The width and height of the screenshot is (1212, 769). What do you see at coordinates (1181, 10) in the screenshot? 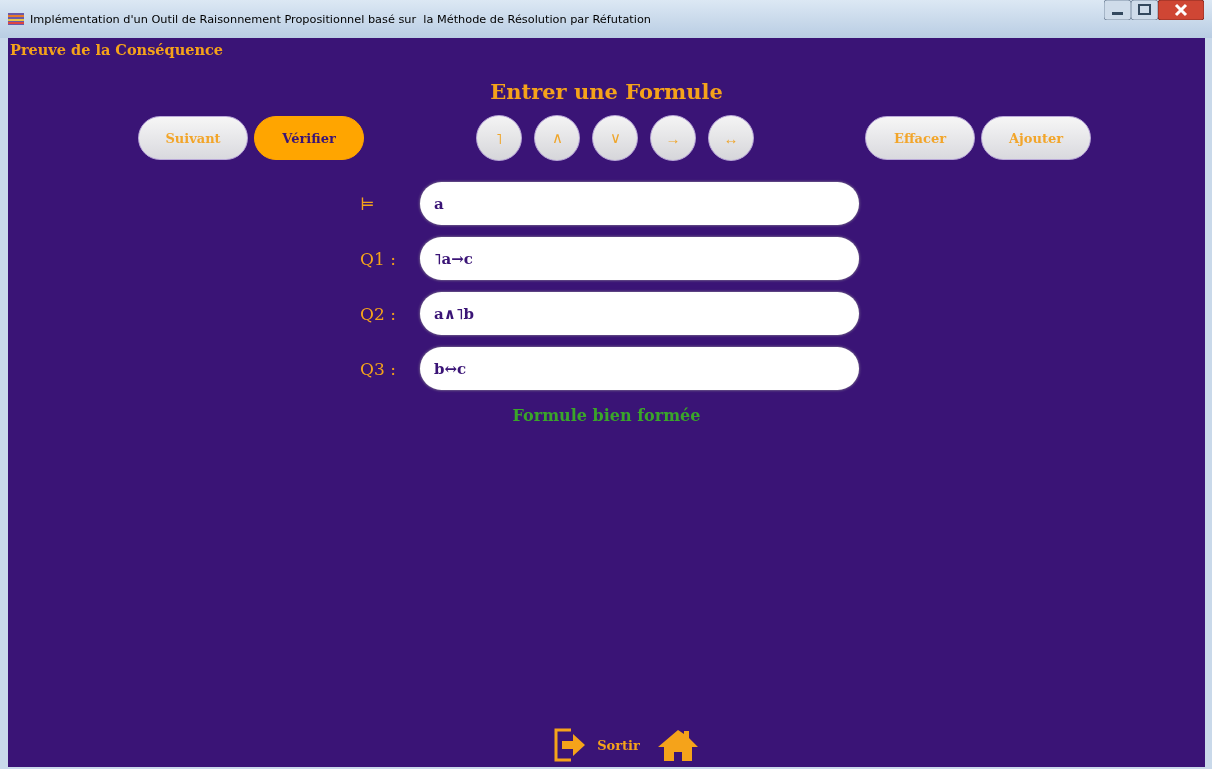
I see `close-button` at bounding box center [1181, 10].